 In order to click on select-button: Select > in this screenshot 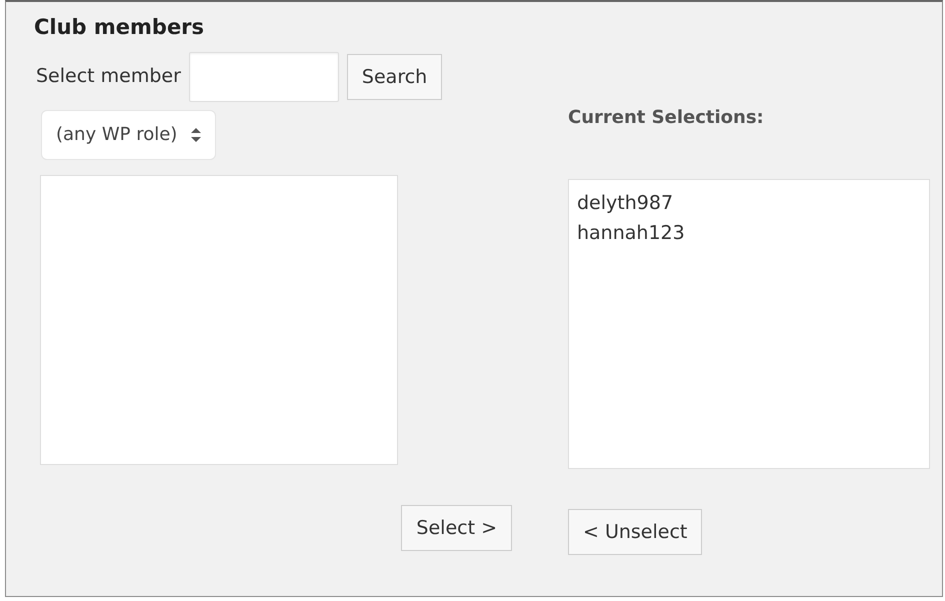, I will do `click(456, 527)`.